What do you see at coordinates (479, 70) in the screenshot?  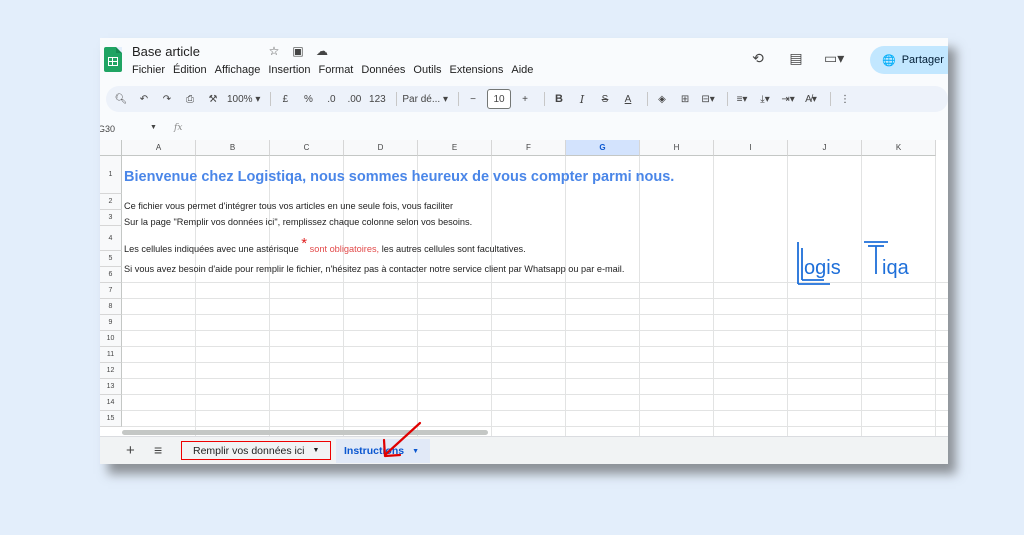 I see `menu-extensions: Extensions` at bounding box center [479, 70].